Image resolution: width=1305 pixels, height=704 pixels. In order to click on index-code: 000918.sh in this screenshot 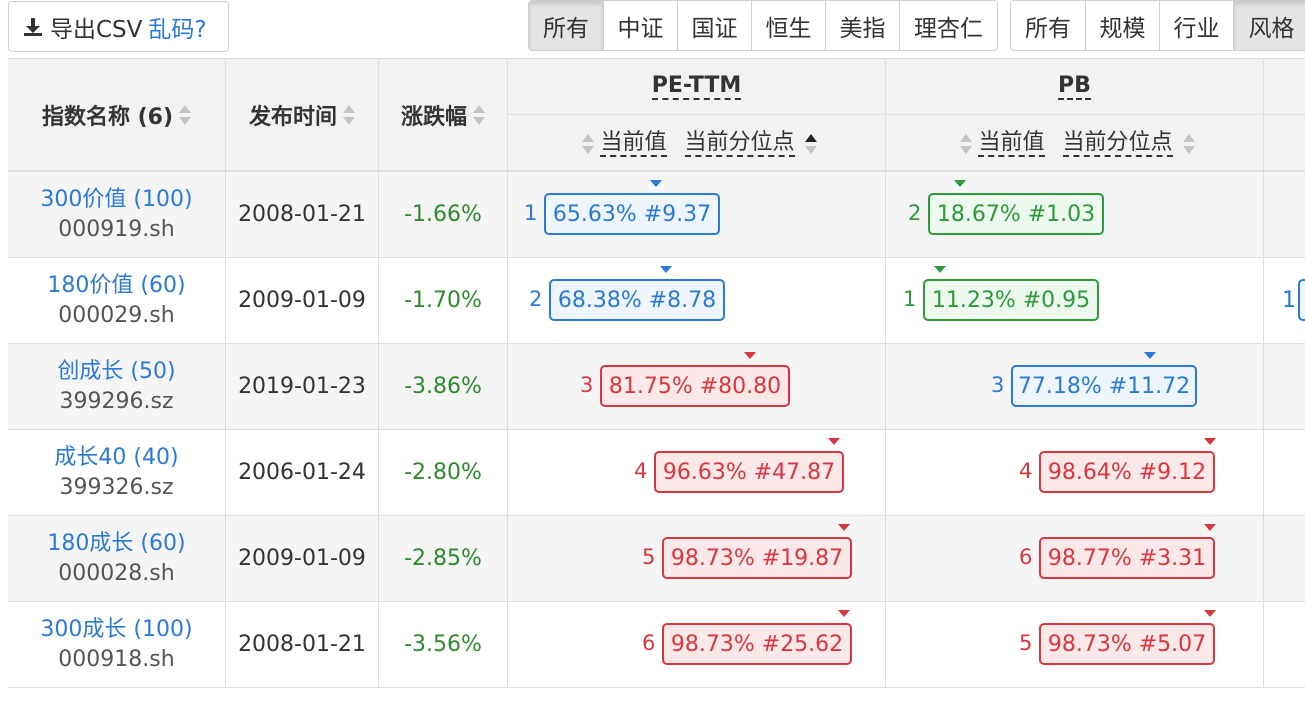, I will do `click(116, 659)`.